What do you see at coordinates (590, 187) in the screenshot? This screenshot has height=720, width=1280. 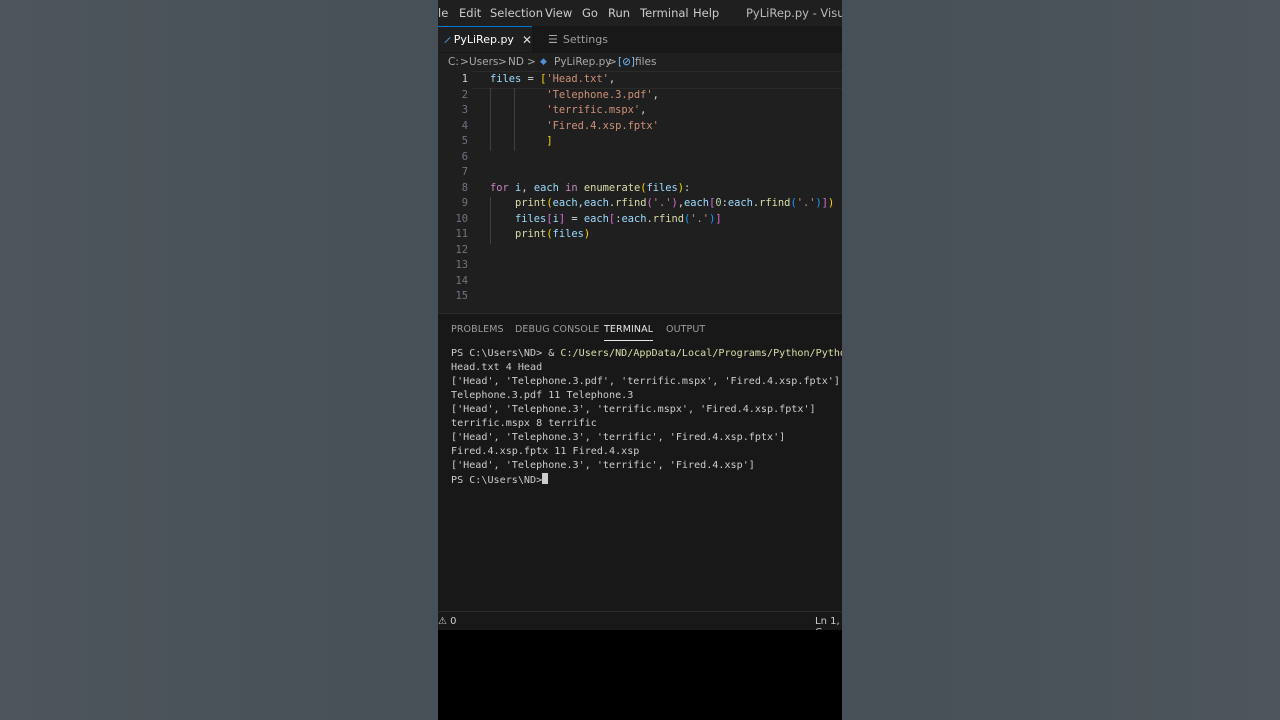 I see `code-line-8: for i, each in enumerate(files):` at bounding box center [590, 187].